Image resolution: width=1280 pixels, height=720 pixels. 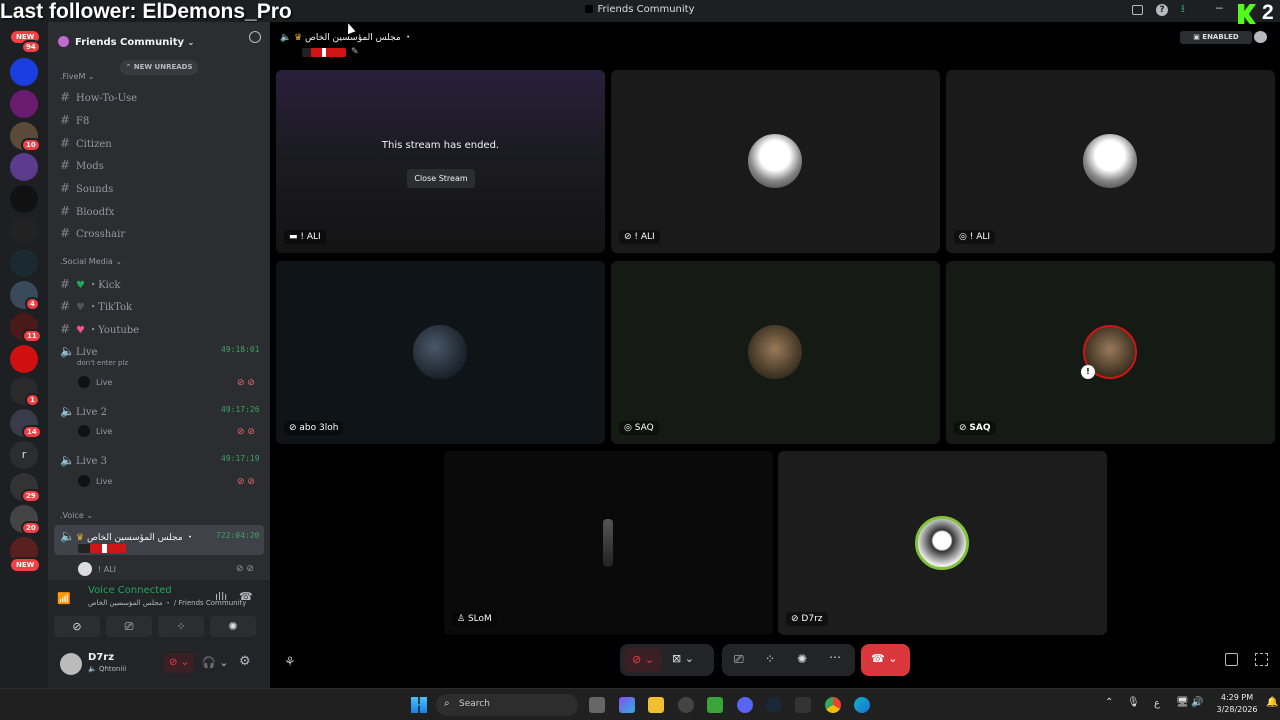 I want to click on settings-gear-icon: ⚙, so click(x=245, y=661).